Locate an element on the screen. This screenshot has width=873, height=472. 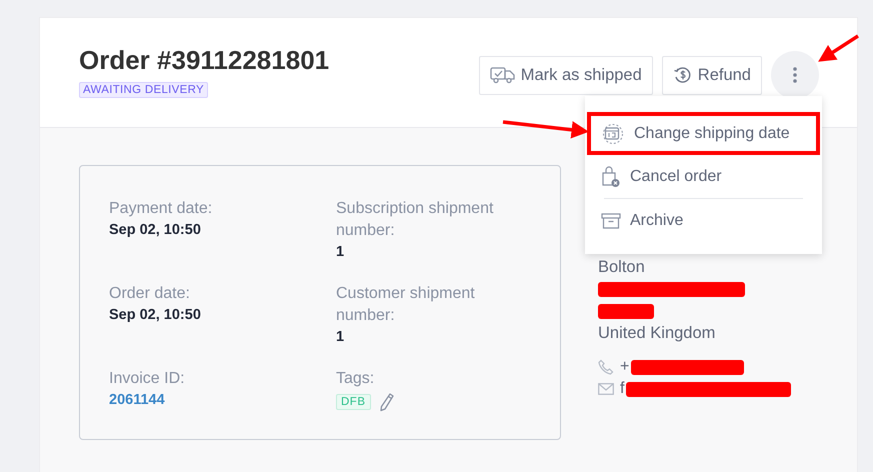
tag-chip: DFB is located at coordinates (353, 402).